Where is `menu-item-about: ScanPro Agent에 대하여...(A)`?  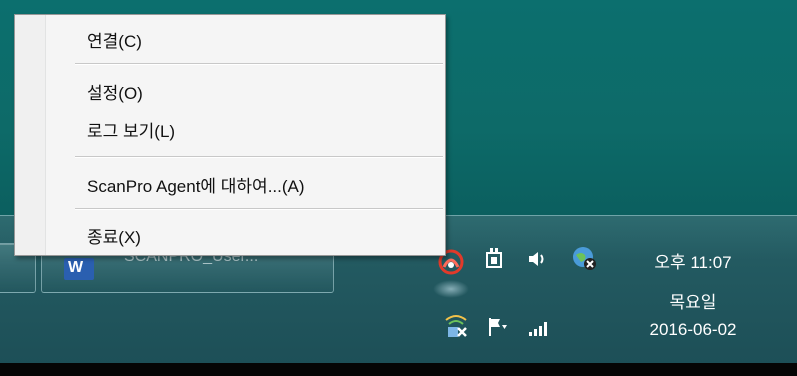 menu-item-about: ScanPro Agent에 대하여...(A) is located at coordinates (196, 184).